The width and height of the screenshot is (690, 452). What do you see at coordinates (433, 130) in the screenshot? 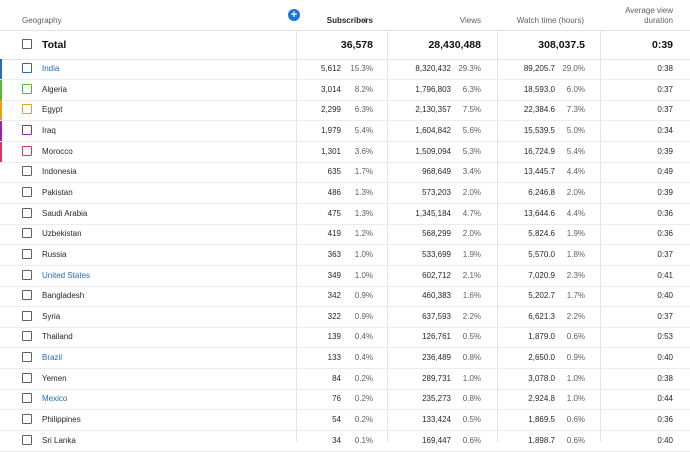
I see `views-value: 1,604,842` at bounding box center [433, 130].